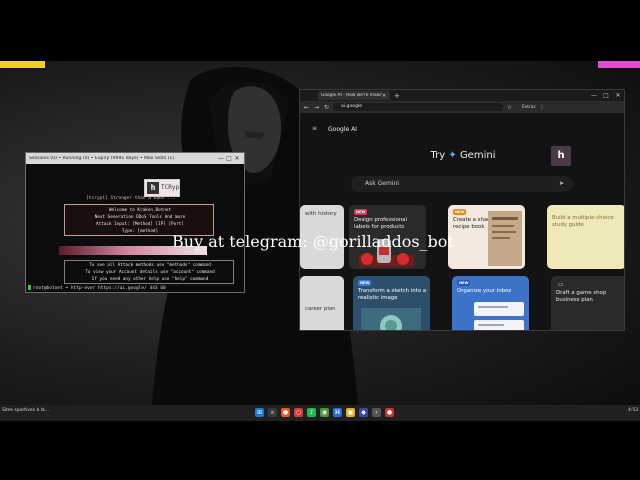 Image resolution: width=640 pixels, height=480 pixels. I want to click on top-letterbox, so click(320, 30).